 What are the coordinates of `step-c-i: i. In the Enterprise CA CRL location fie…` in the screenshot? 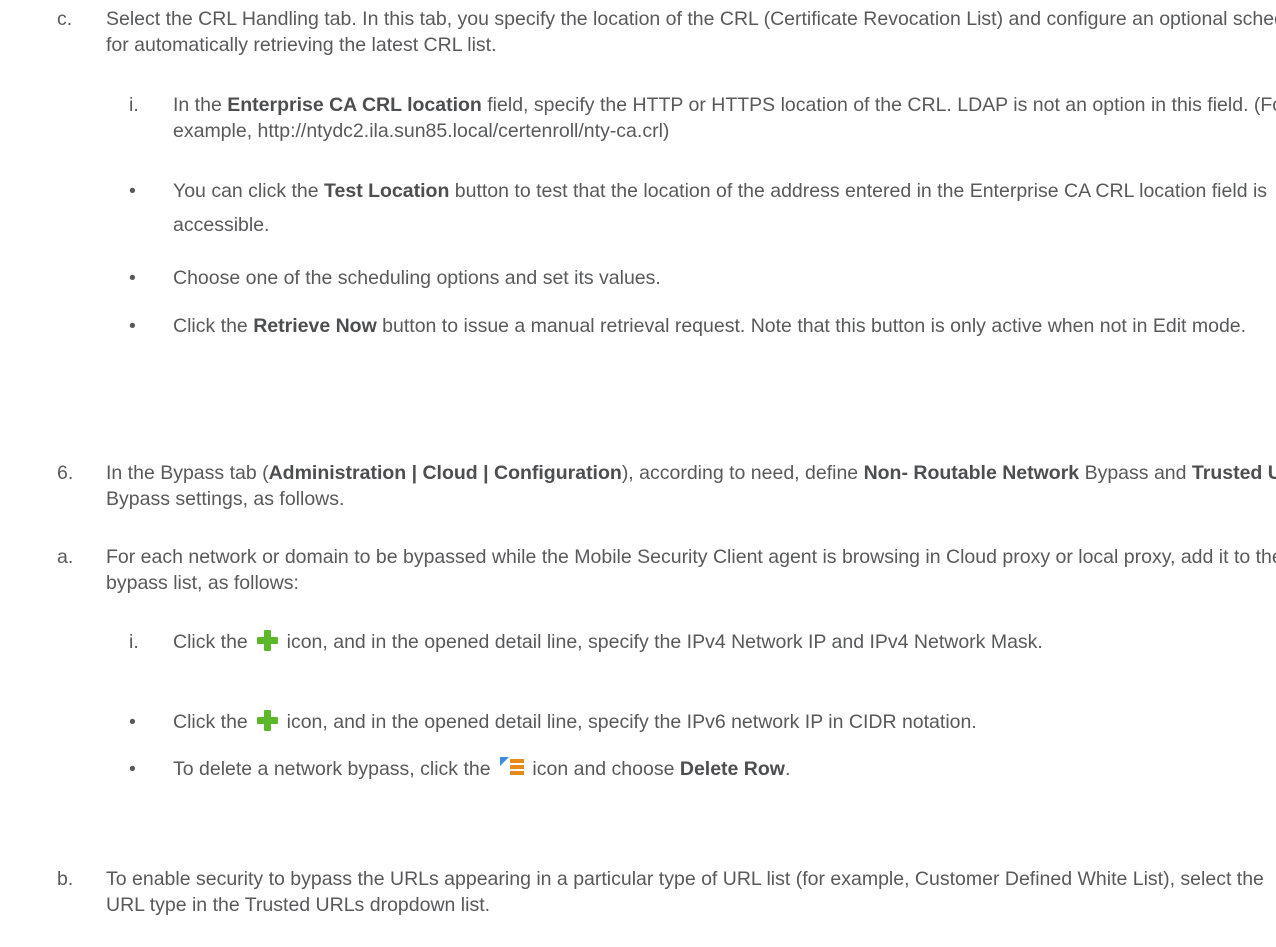 It's located at (702, 118).